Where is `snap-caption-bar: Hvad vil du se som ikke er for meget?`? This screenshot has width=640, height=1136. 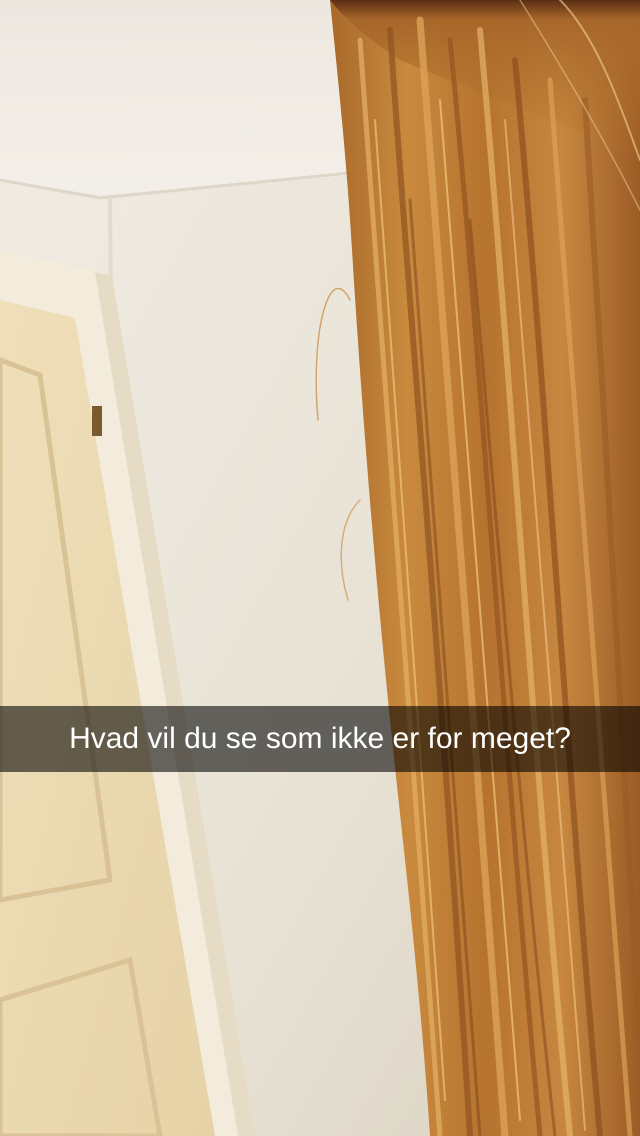
snap-caption-bar: Hvad vil du se som ikke er for meget? is located at coordinates (320, 739).